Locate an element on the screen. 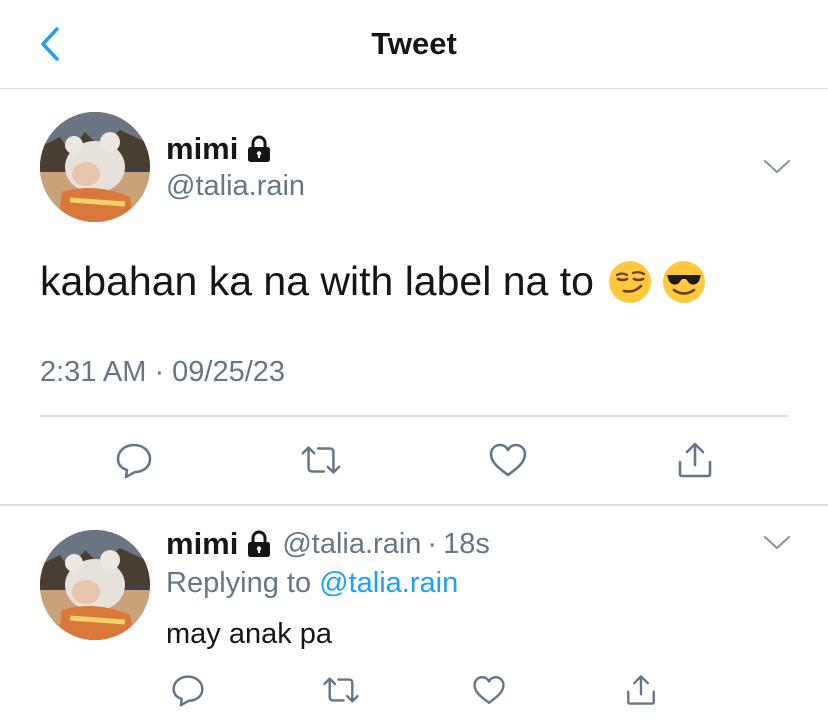 The height and width of the screenshot is (722, 828). tweet-text: kabahan ka na with label na to is located at coordinates (373, 281).